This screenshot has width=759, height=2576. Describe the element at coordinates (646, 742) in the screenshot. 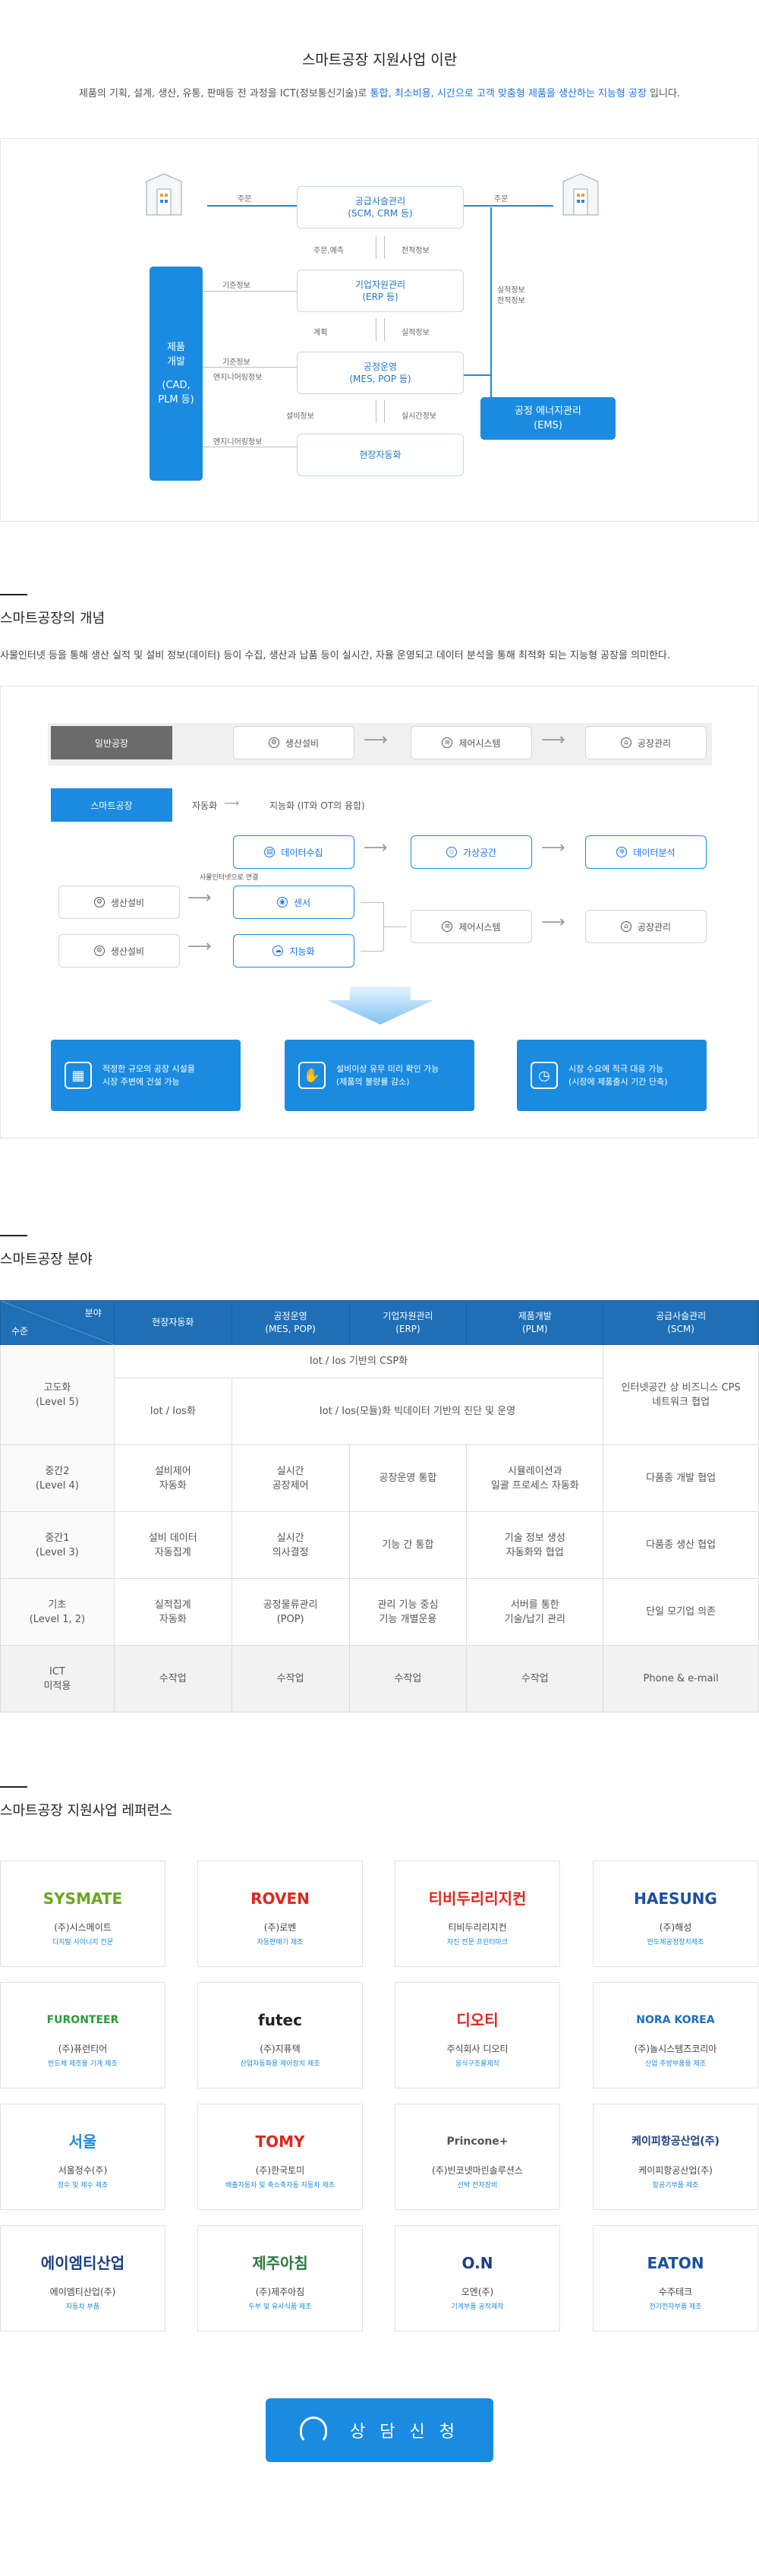

I see `g-mgmt: ⌂ 공장관리` at that location.